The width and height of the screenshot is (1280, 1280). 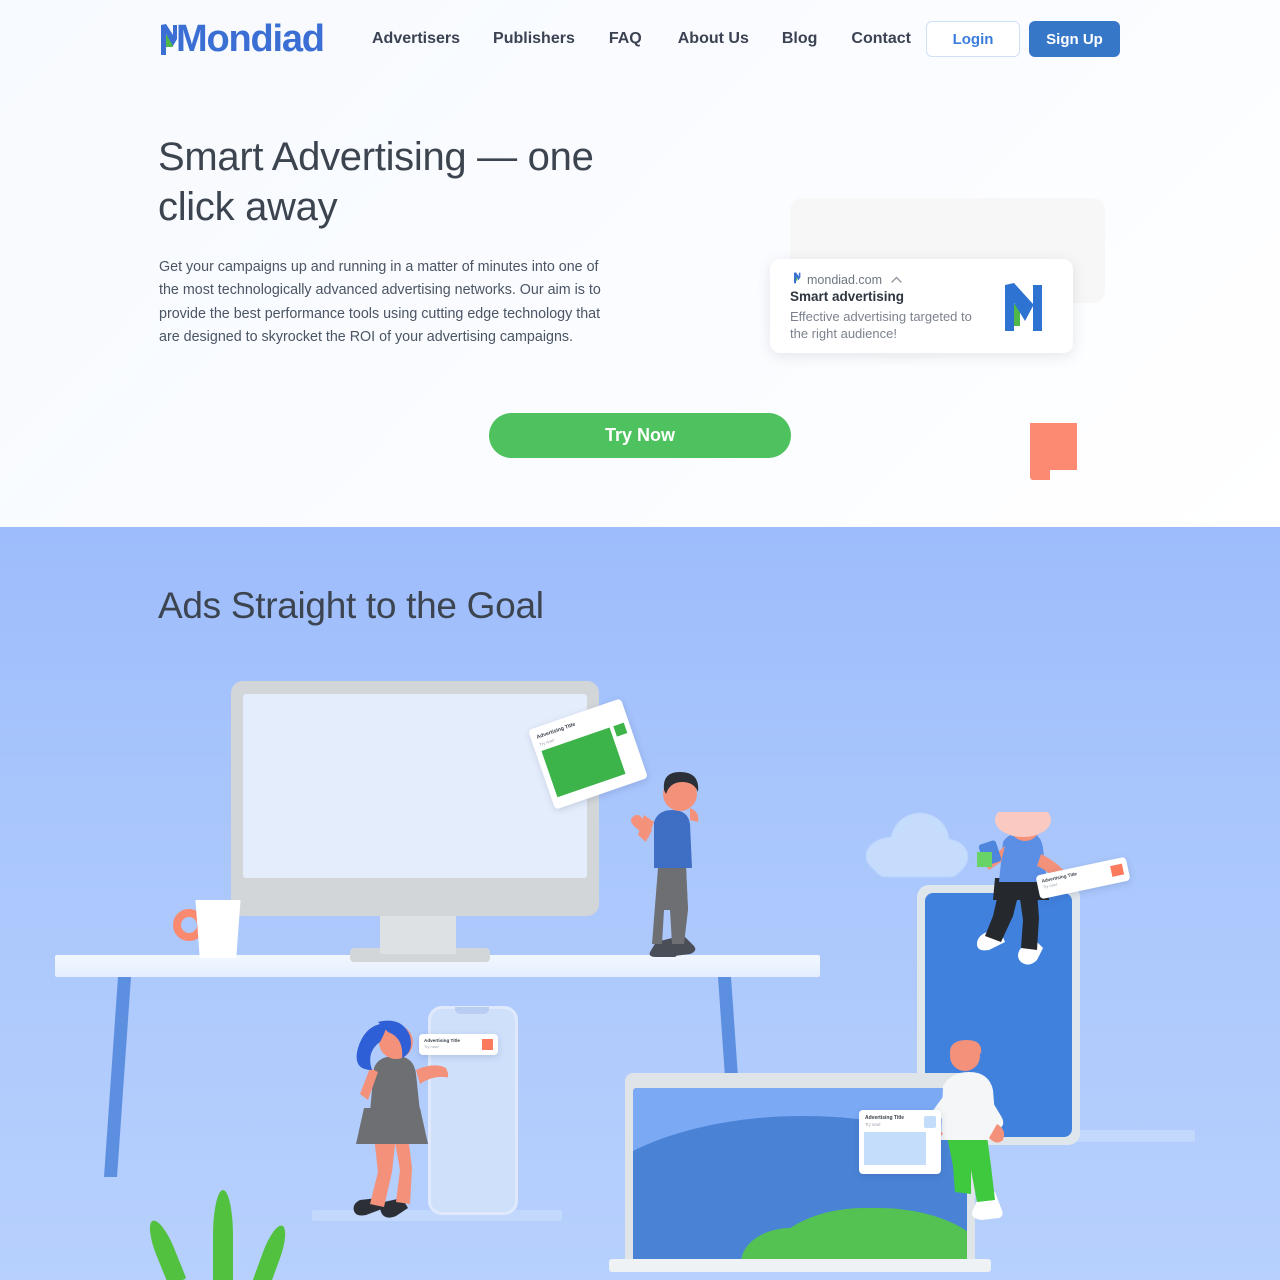 I want to click on plant-leaf-icon, so click(x=223, y=1235).